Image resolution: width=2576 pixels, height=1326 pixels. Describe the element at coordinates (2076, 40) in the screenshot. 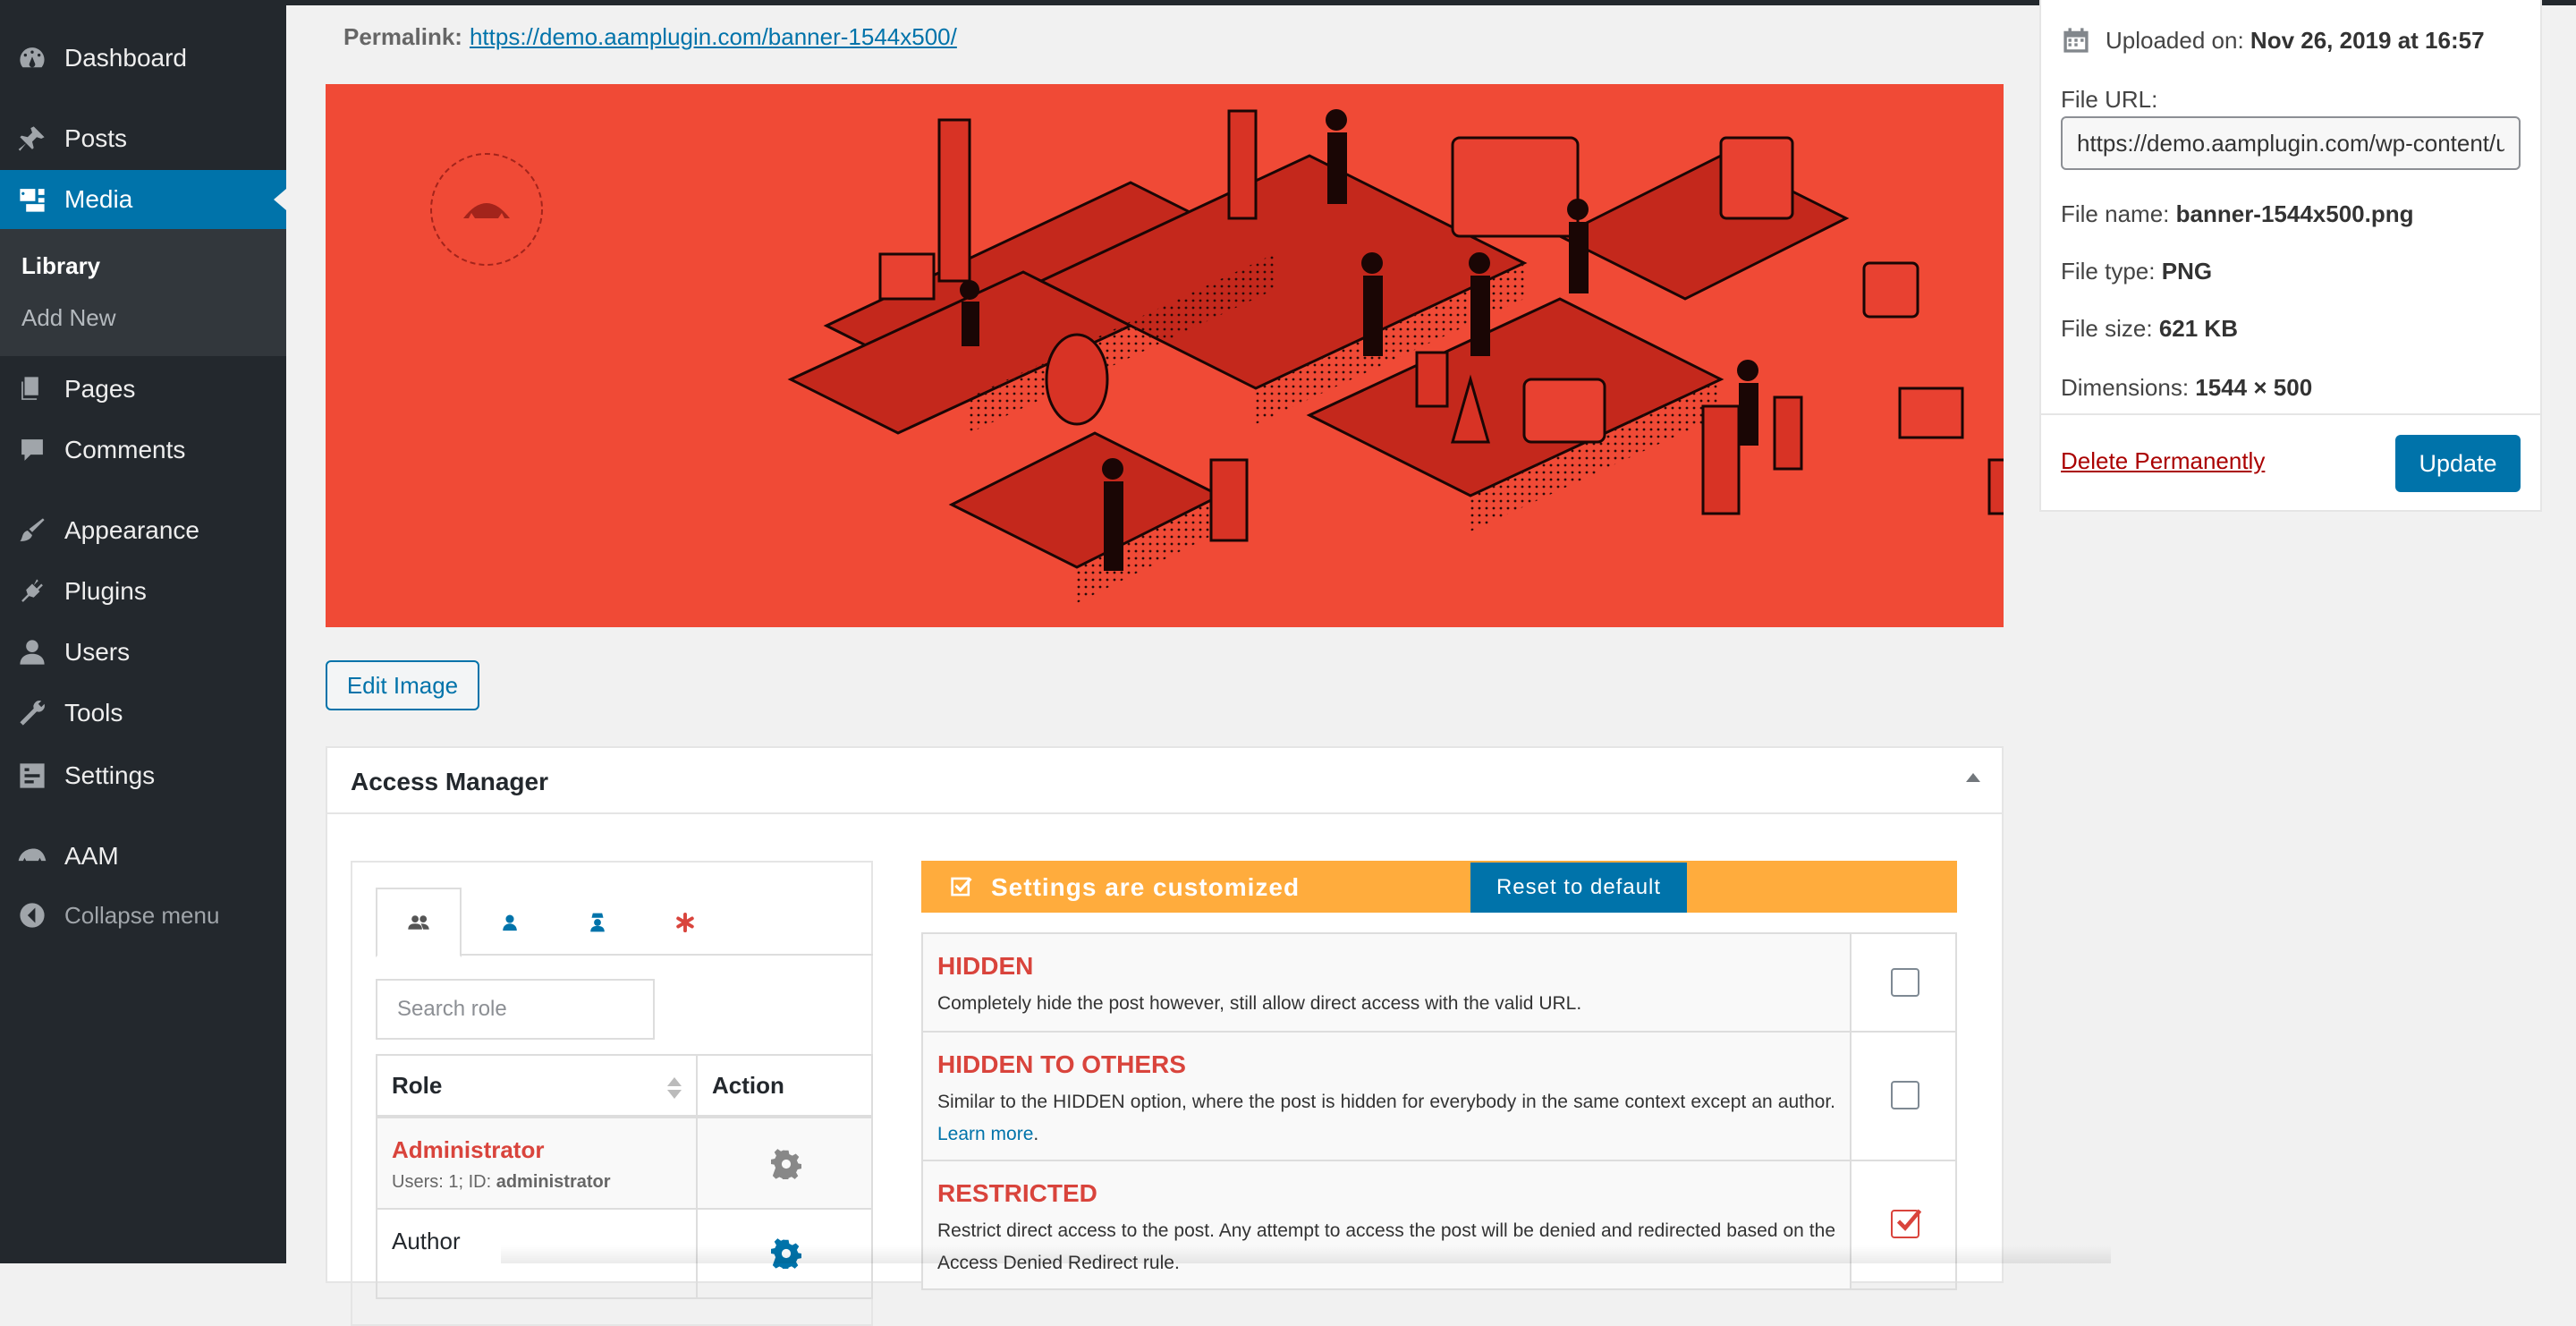

I see `calendar-icon` at that location.